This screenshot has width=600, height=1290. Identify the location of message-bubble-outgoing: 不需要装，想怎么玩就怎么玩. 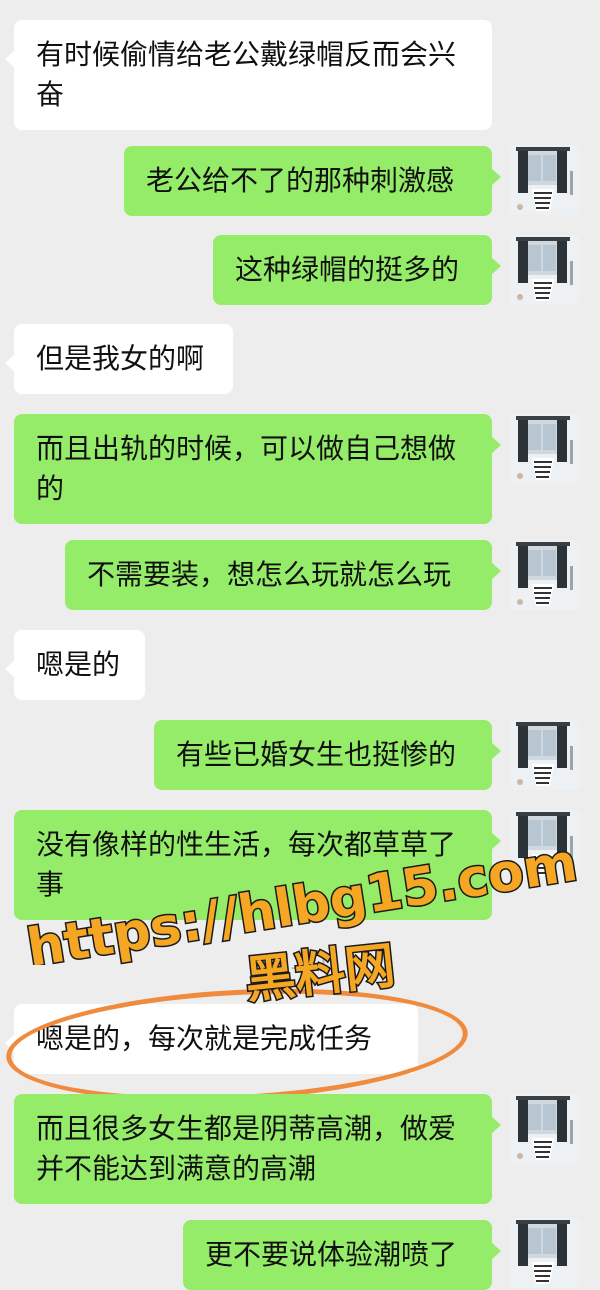
(283, 575).